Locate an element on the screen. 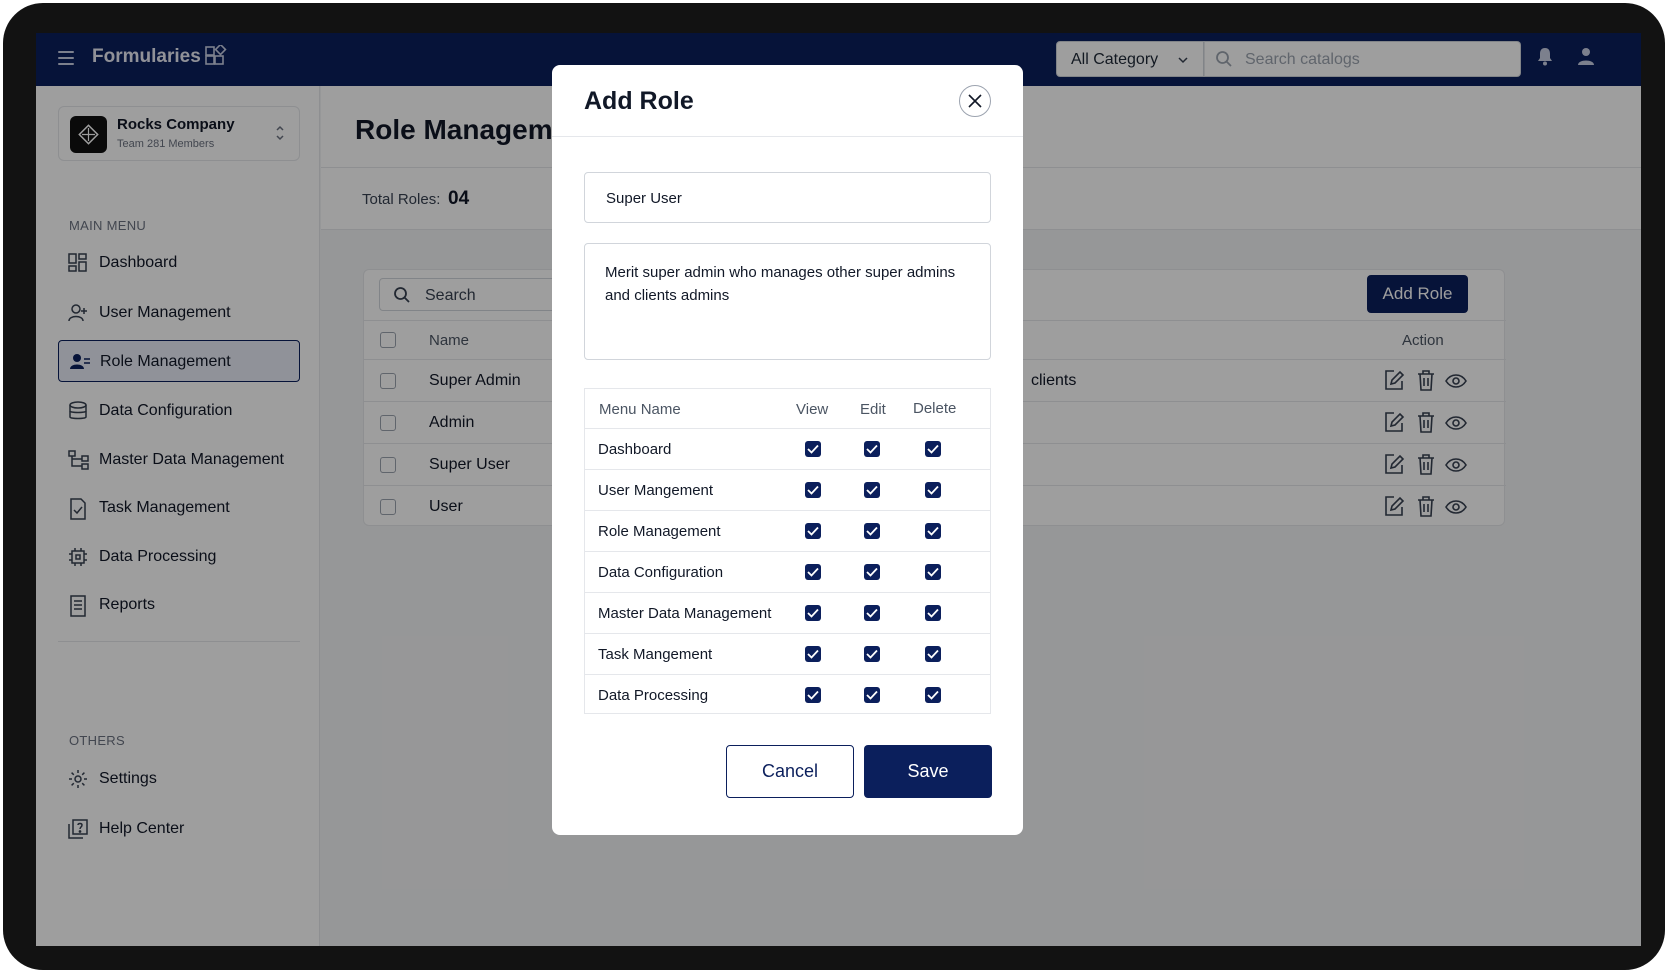  column-header-delete: Delete is located at coordinates (935, 408).